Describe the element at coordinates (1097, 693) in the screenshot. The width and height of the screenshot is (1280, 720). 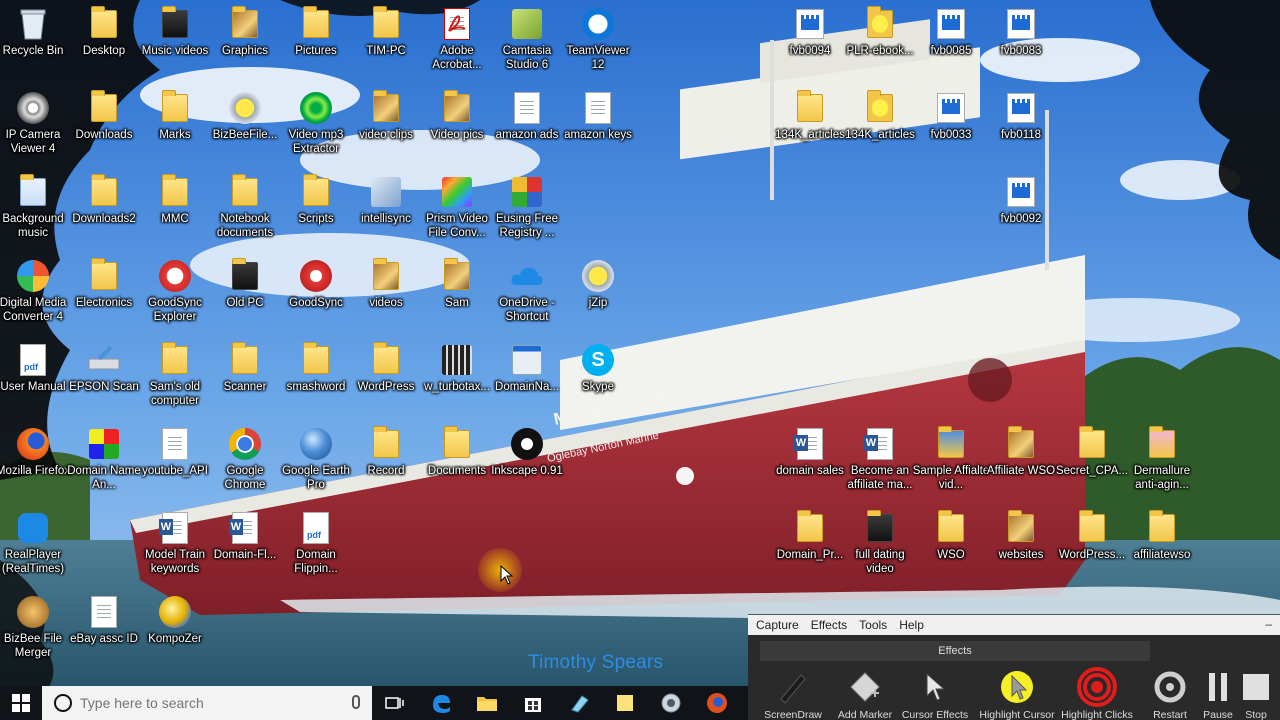
I see `highlight-clicks-button: Highlight Clicks` at that location.